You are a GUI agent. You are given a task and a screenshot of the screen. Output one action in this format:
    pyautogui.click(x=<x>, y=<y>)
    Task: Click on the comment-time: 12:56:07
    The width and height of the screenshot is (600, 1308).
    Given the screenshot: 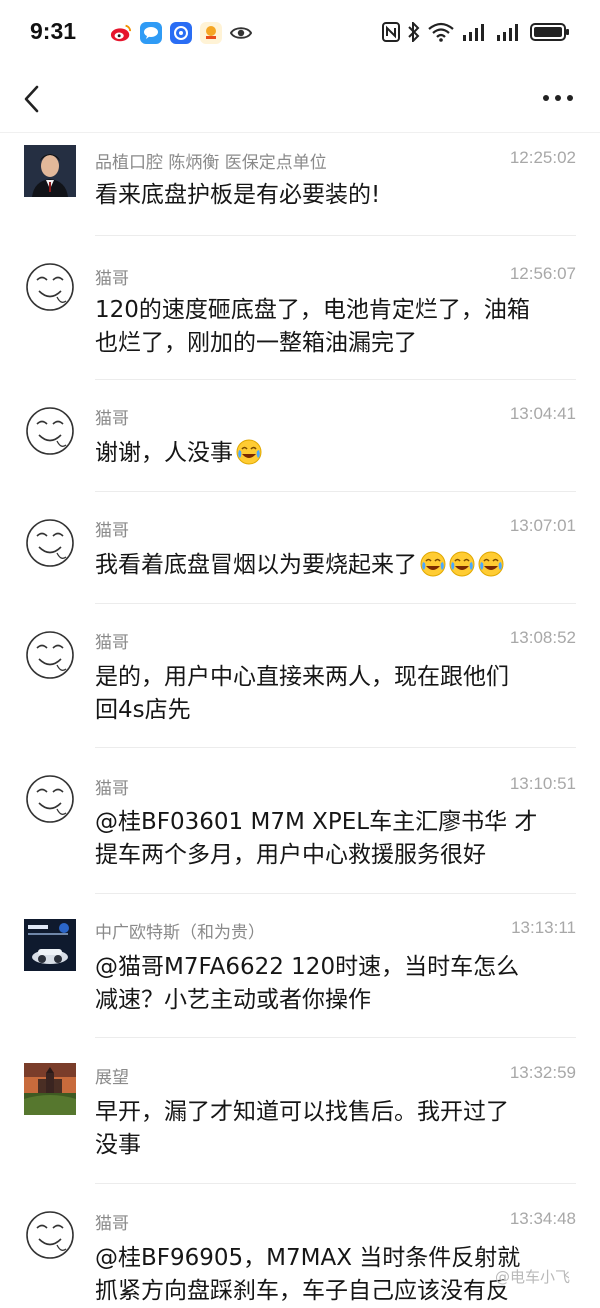 What is the action you would take?
    pyautogui.click(x=542, y=273)
    